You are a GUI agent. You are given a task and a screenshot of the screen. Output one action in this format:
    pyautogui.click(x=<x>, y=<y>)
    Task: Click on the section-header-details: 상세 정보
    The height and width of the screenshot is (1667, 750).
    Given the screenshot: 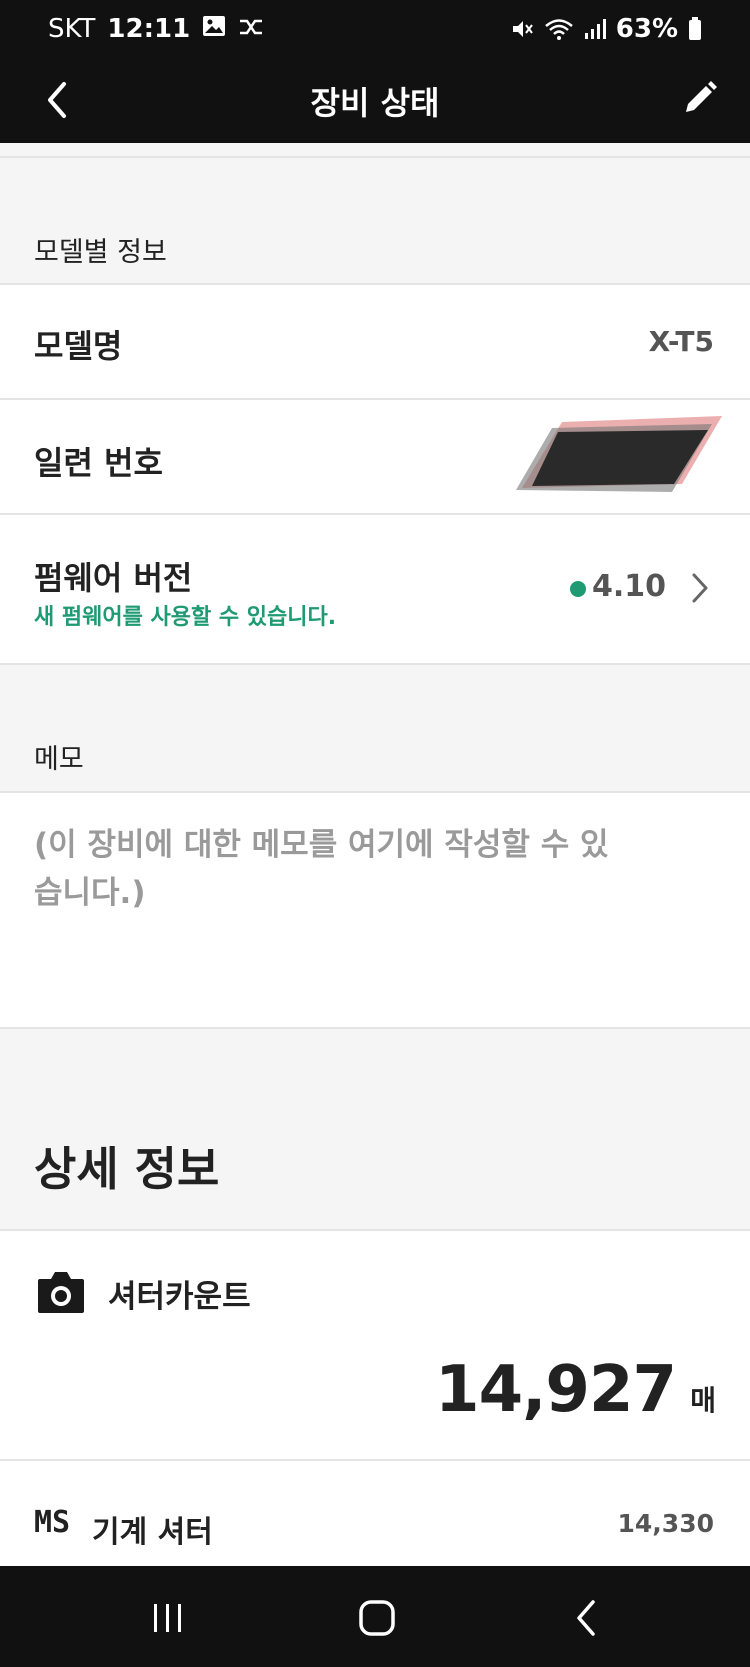 What is the action you would take?
    pyautogui.click(x=375, y=1130)
    